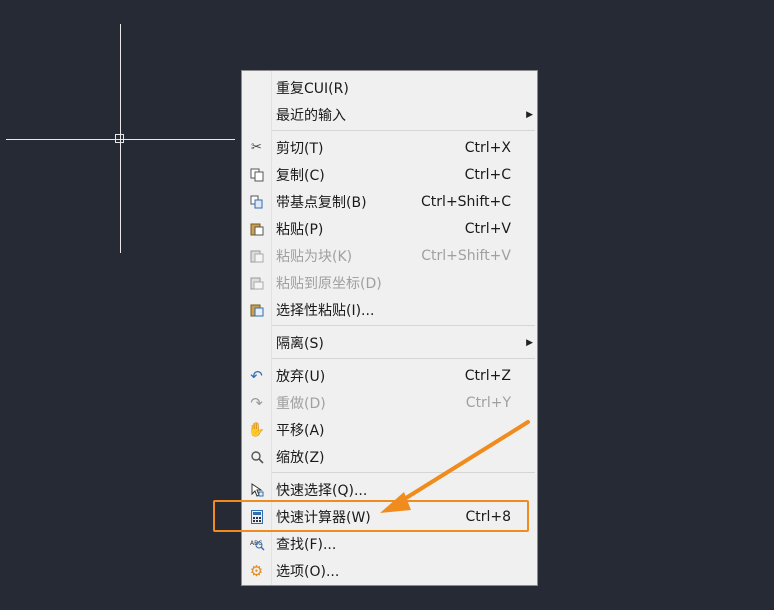 The image size is (774, 610). Describe the element at coordinates (455, 466) in the screenshot. I see `annotation-arrow` at that location.